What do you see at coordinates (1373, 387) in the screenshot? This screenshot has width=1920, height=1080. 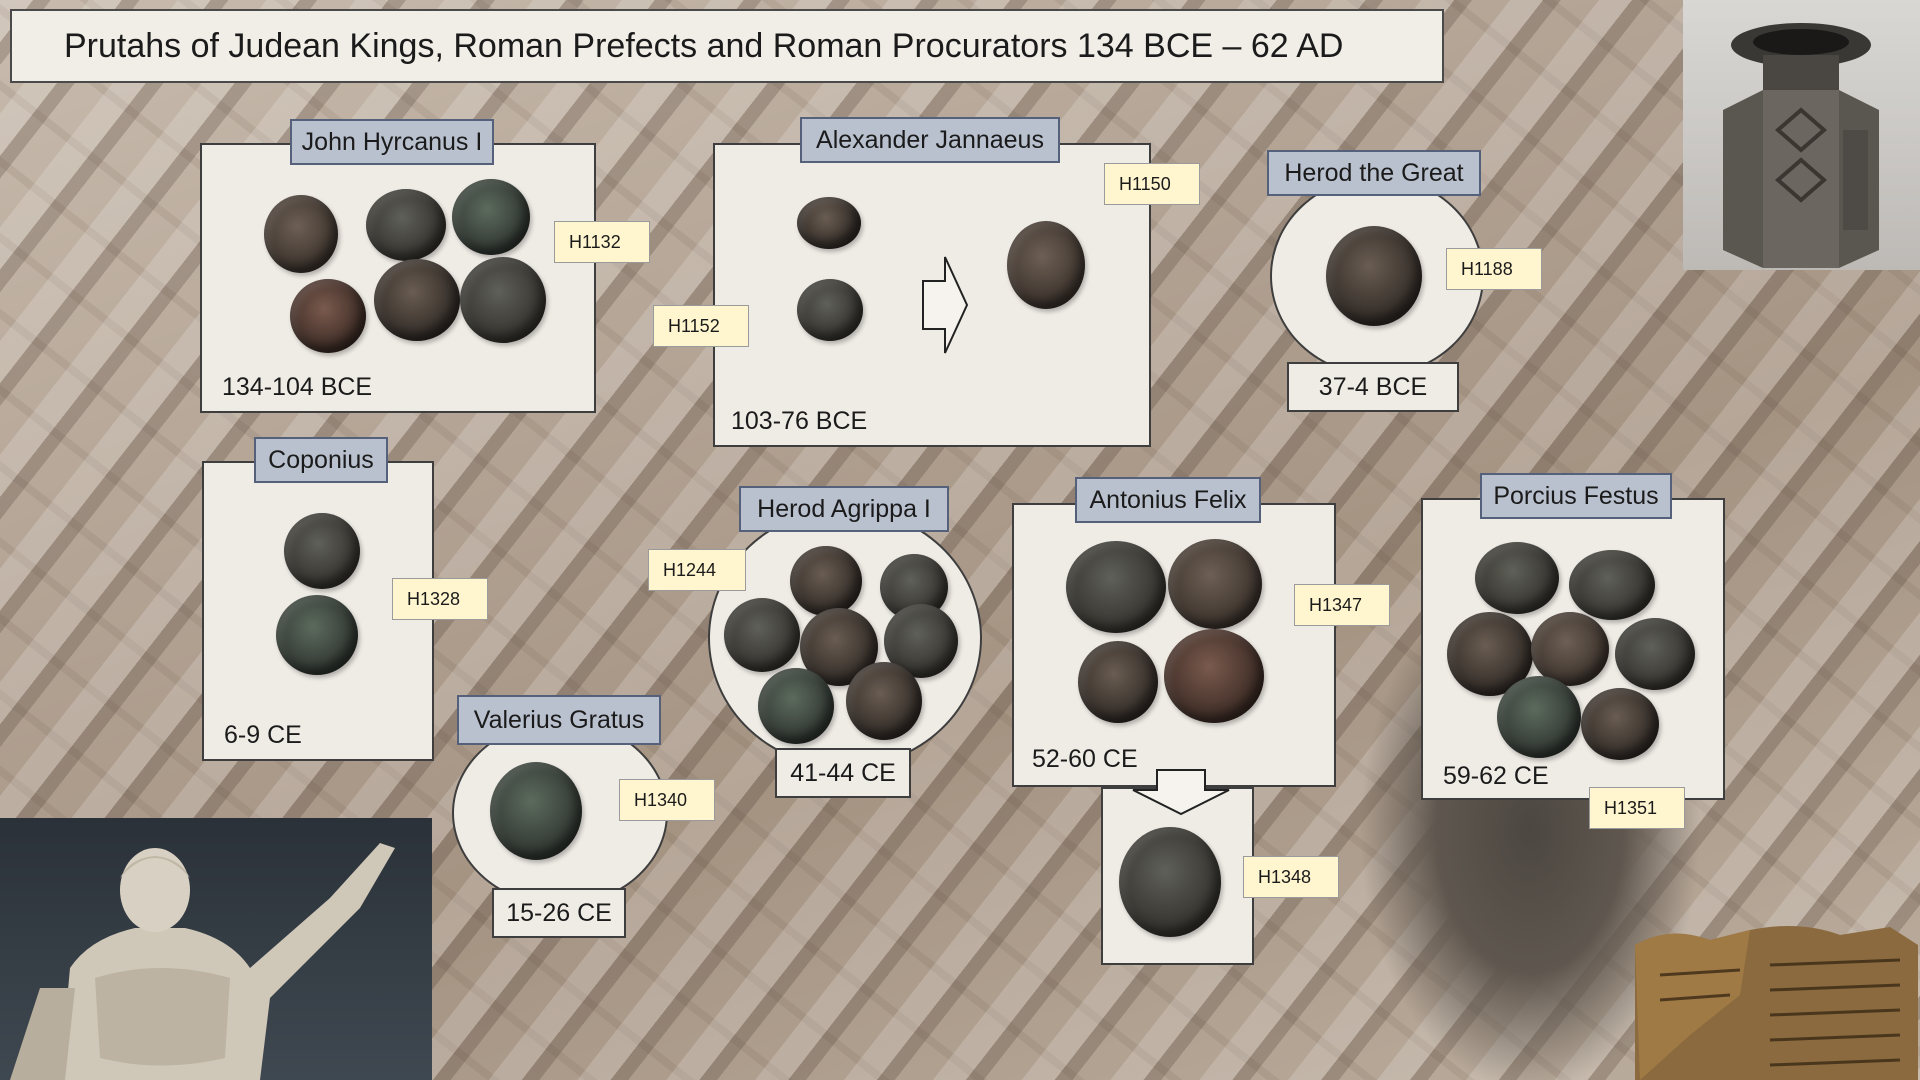 I see `reign-dates-box: 37-4 BCE` at bounding box center [1373, 387].